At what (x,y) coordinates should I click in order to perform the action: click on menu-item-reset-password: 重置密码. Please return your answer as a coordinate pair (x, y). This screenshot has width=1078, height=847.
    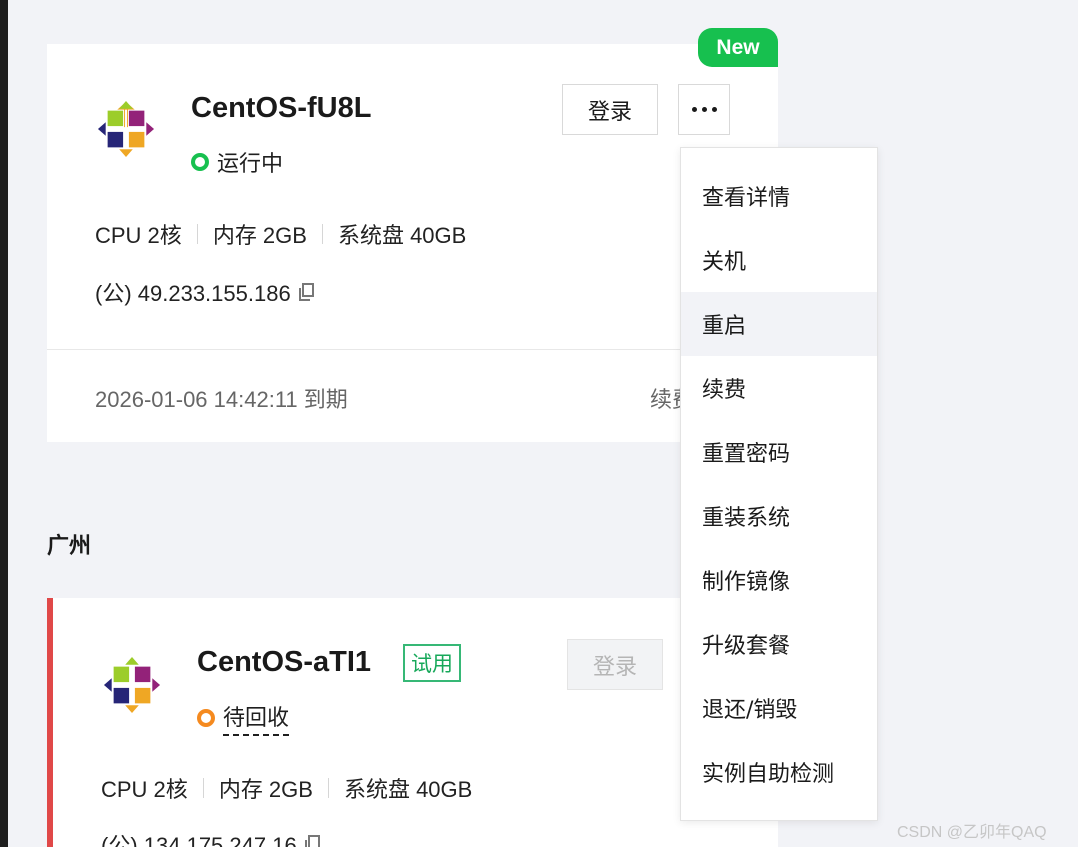
    Looking at the image, I should click on (779, 452).